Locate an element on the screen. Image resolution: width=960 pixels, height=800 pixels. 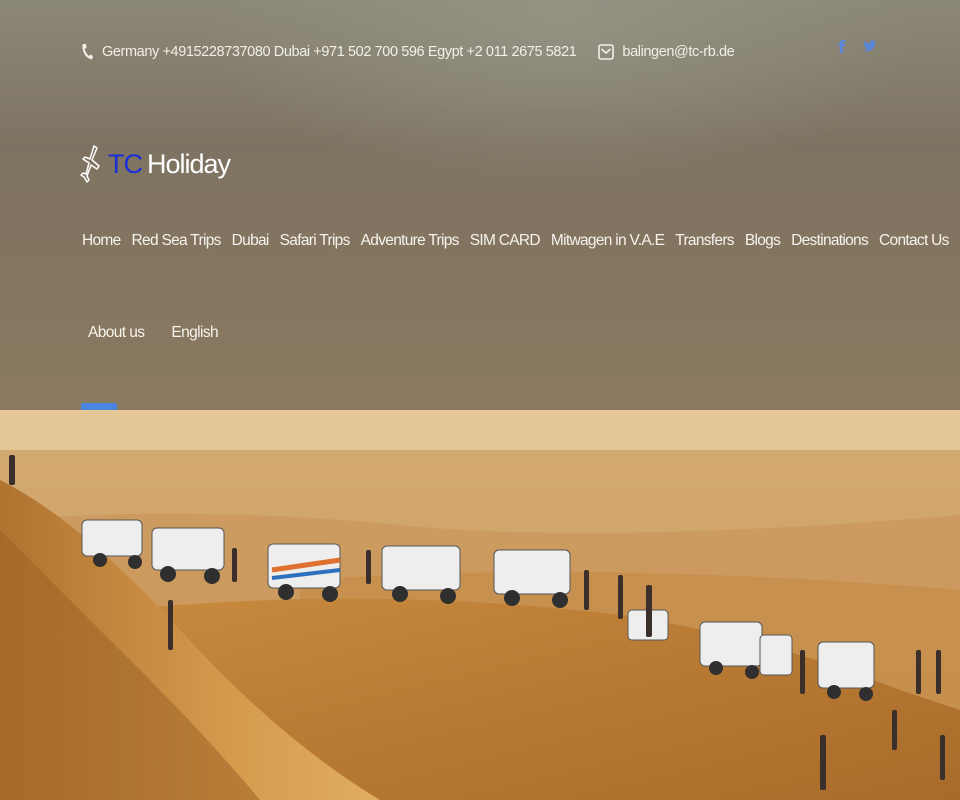
nav-transfers: Transfers is located at coordinates (704, 241).